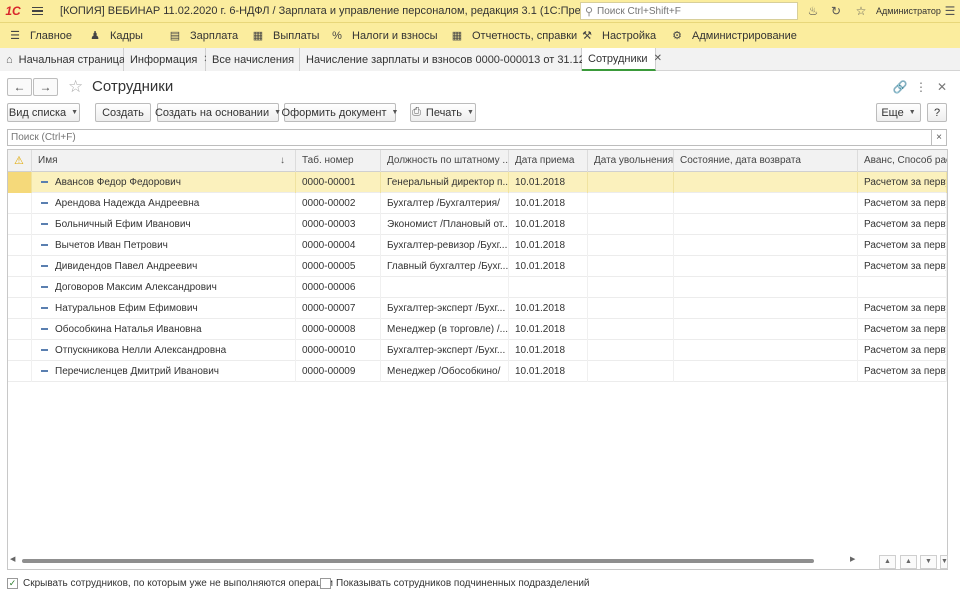  I want to click on cell-tab-number: 0000-00009, so click(338, 371).